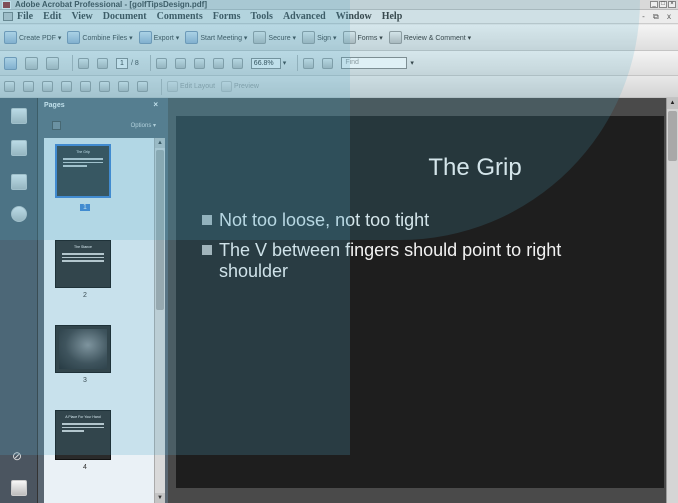 The height and width of the screenshot is (503, 678). Describe the element at coordinates (155, 104) in the screenshot. I see `pages-panel-close-button: ×` at that location.